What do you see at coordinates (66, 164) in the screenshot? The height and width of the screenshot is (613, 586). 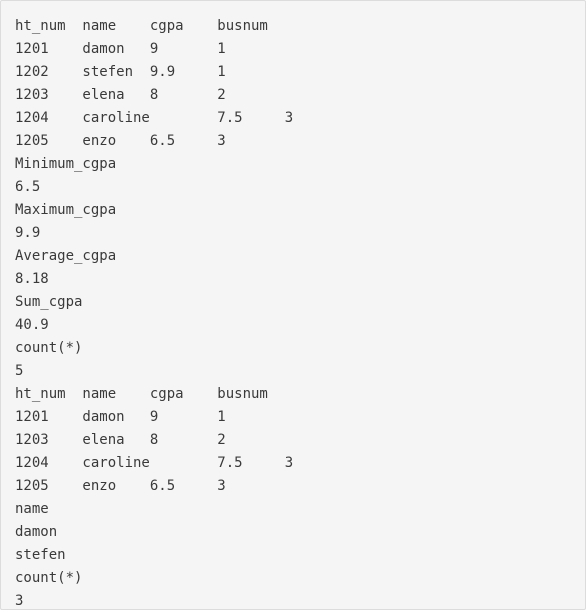 I see `output-line: Minimum_cgpa` at bounding box center [66, 164].